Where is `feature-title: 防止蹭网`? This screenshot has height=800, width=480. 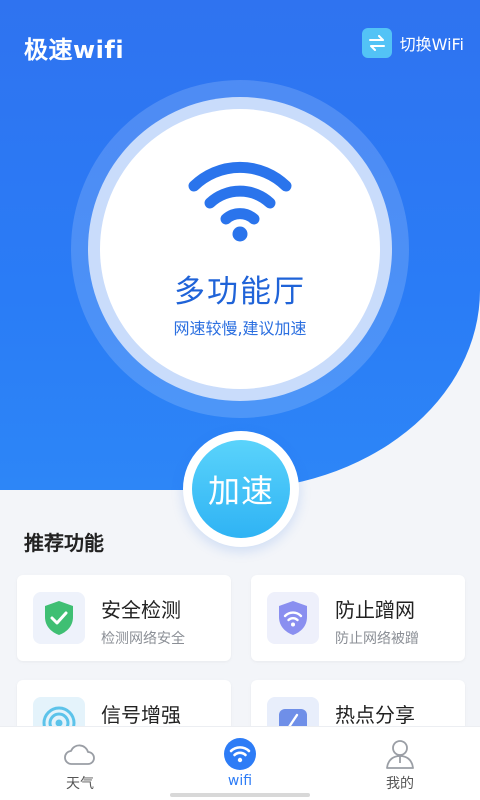 feature-title: 防止蹭网 is located at coordinates (375, 610).